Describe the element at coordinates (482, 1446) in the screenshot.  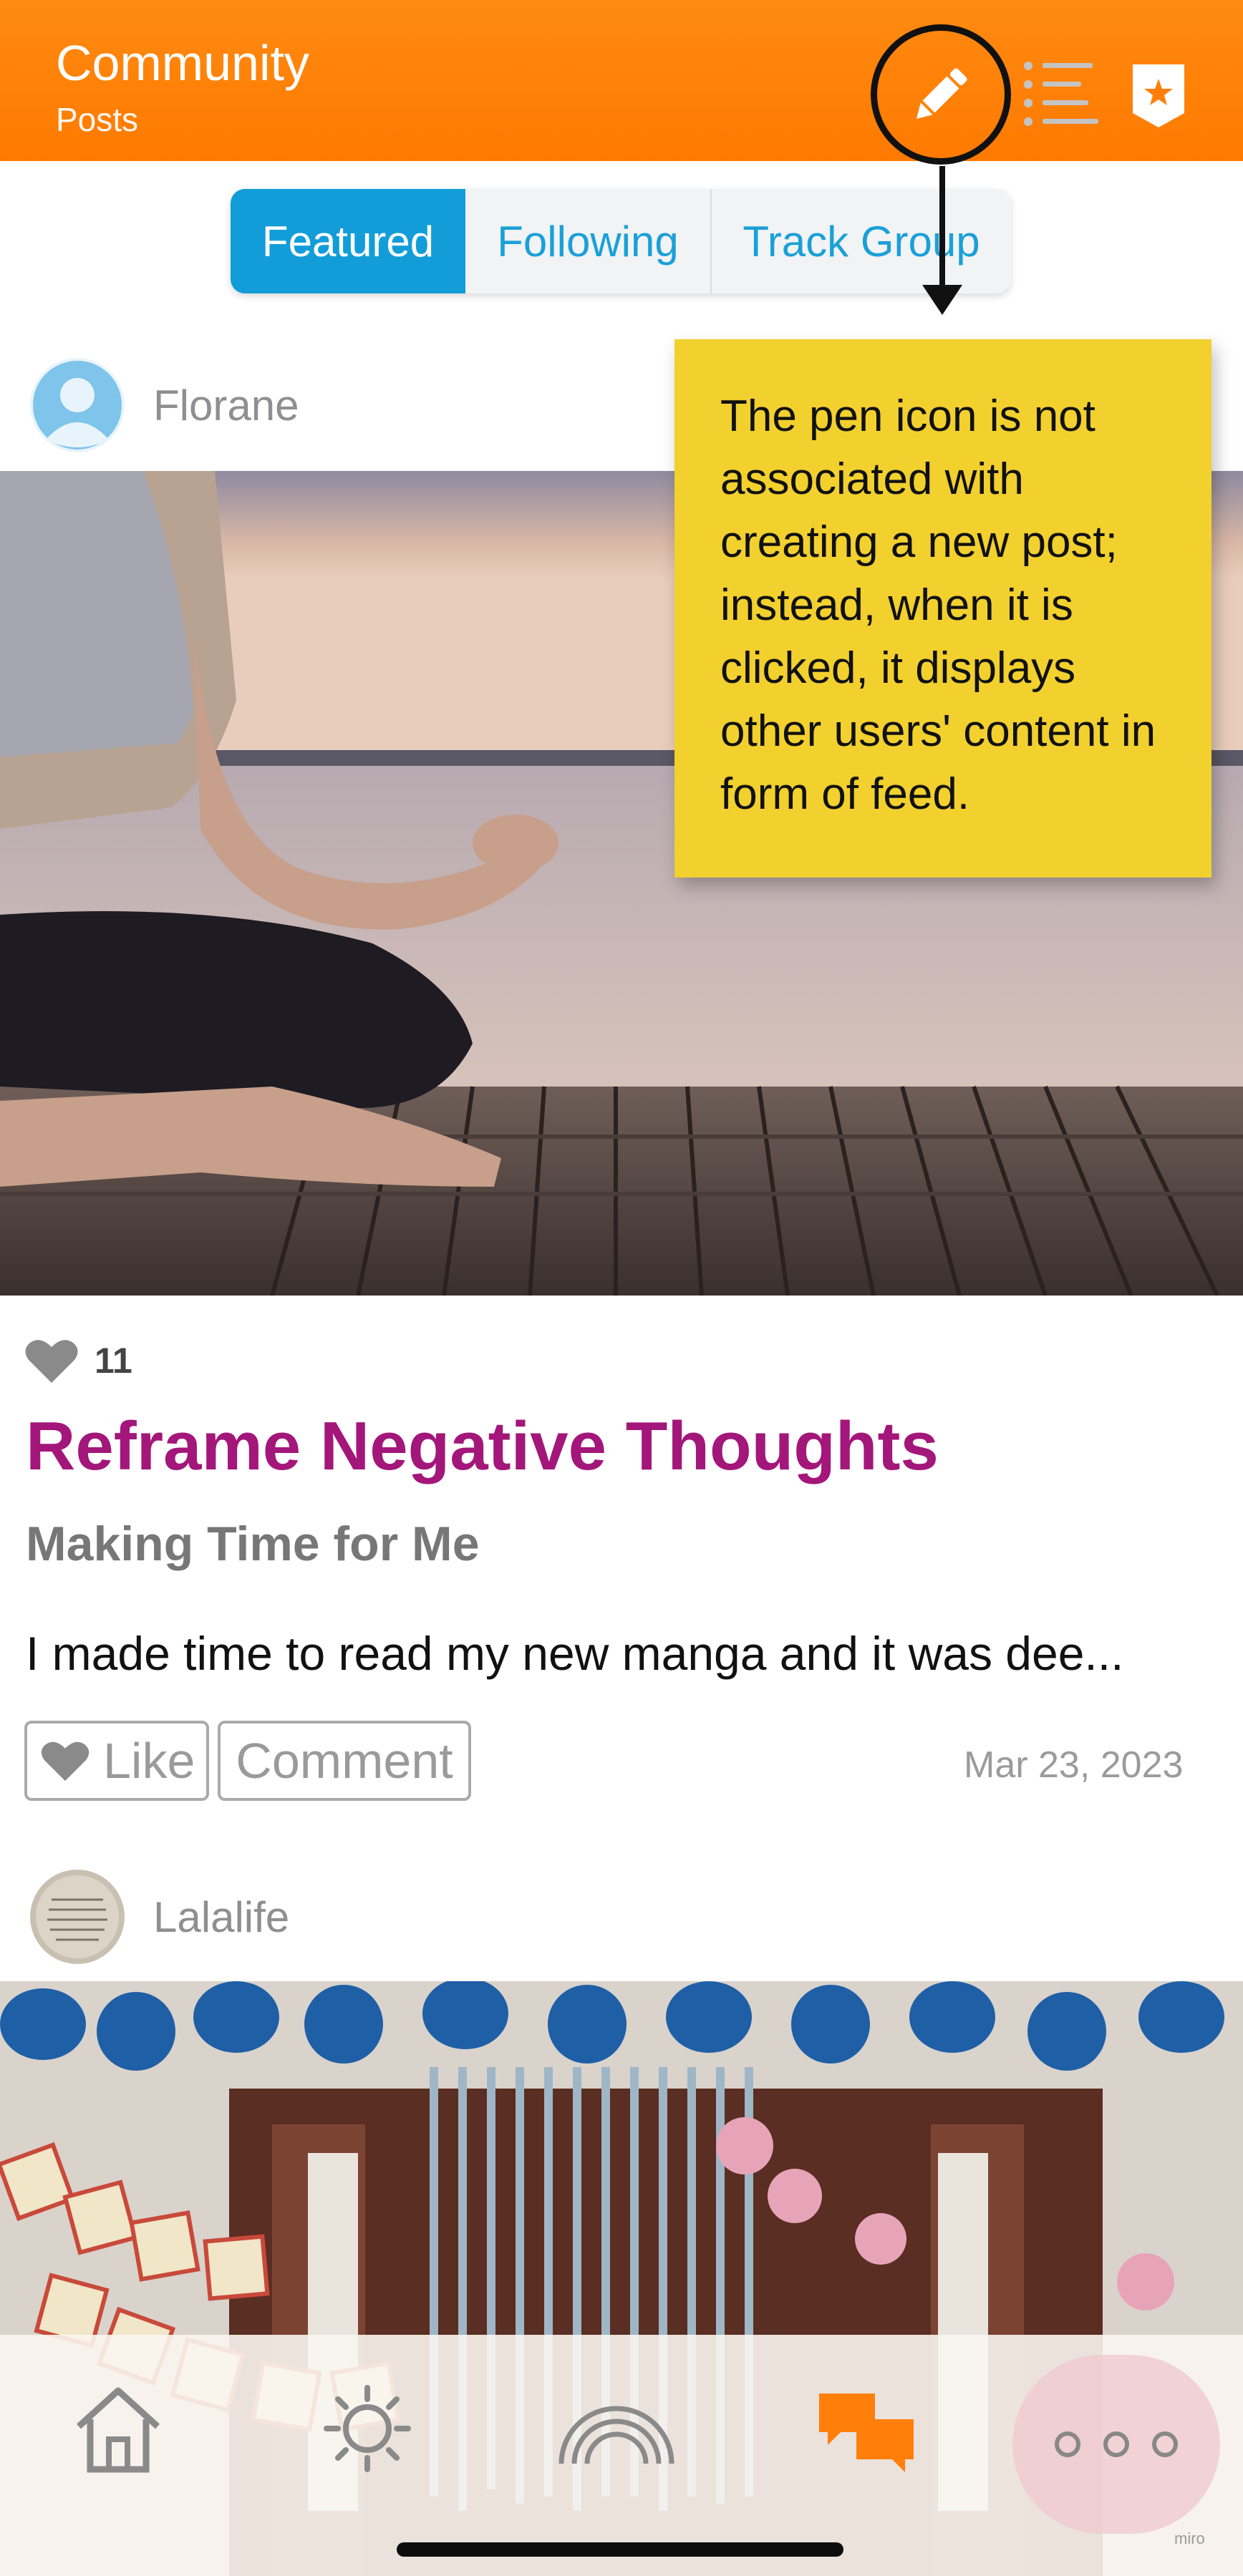
I see `post-title: Reframe Negative Thoughts` at that location.